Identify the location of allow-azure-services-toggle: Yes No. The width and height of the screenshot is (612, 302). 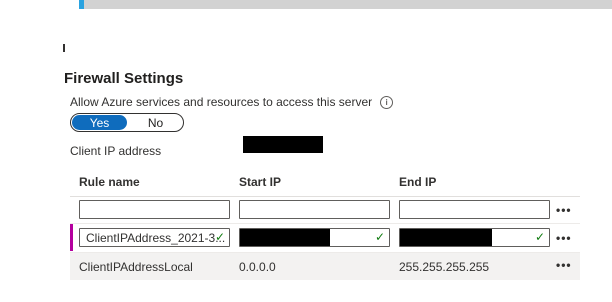
(127, 122).